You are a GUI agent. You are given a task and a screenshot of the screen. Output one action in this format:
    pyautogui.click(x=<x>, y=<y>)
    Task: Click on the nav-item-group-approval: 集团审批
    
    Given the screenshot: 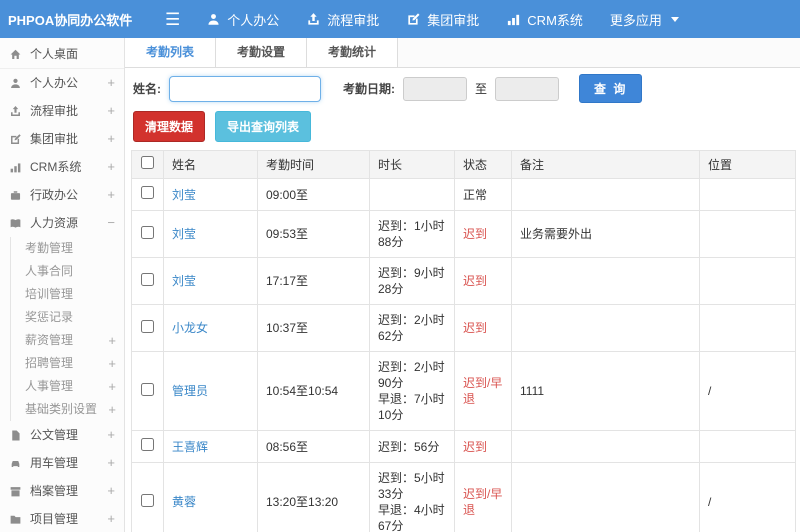 What is the action you would take?
    pyautogui.click(x=442, y=19)
    